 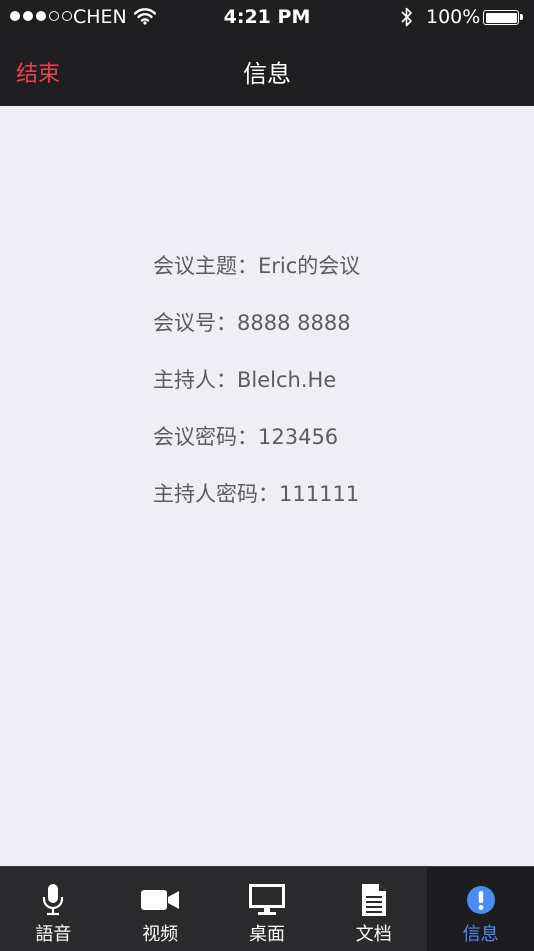 I want to click on meeting-password-value: 123456, so click(x=298, y=437).